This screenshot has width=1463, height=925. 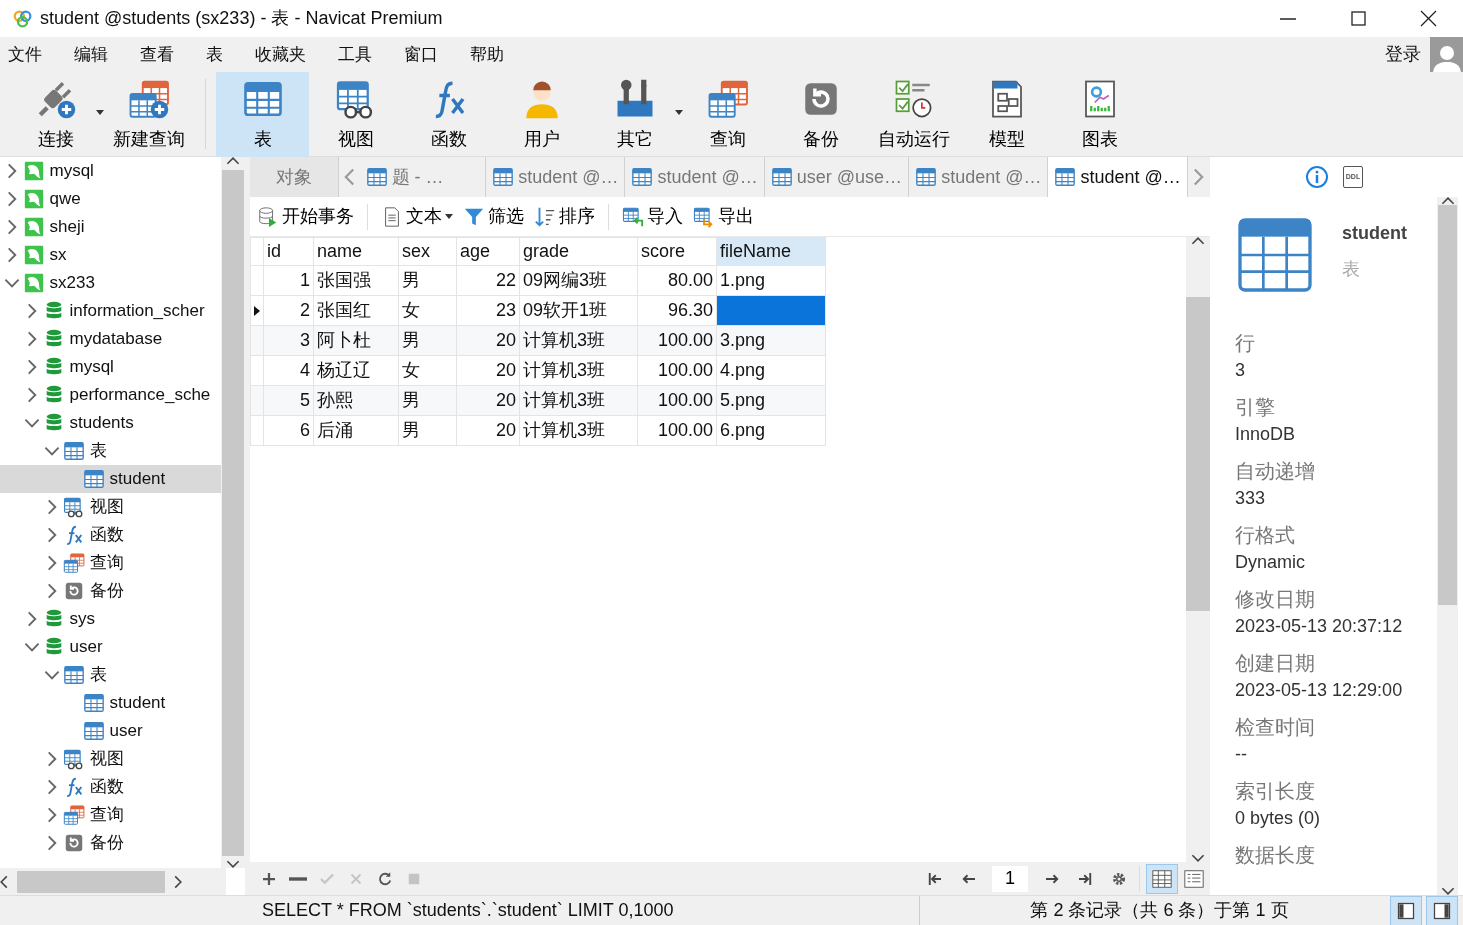 What do you see at coordinates (1006, 114) in the screenshot?
I see `toolbar-button: 模型` at bounding box center [1006, 114].